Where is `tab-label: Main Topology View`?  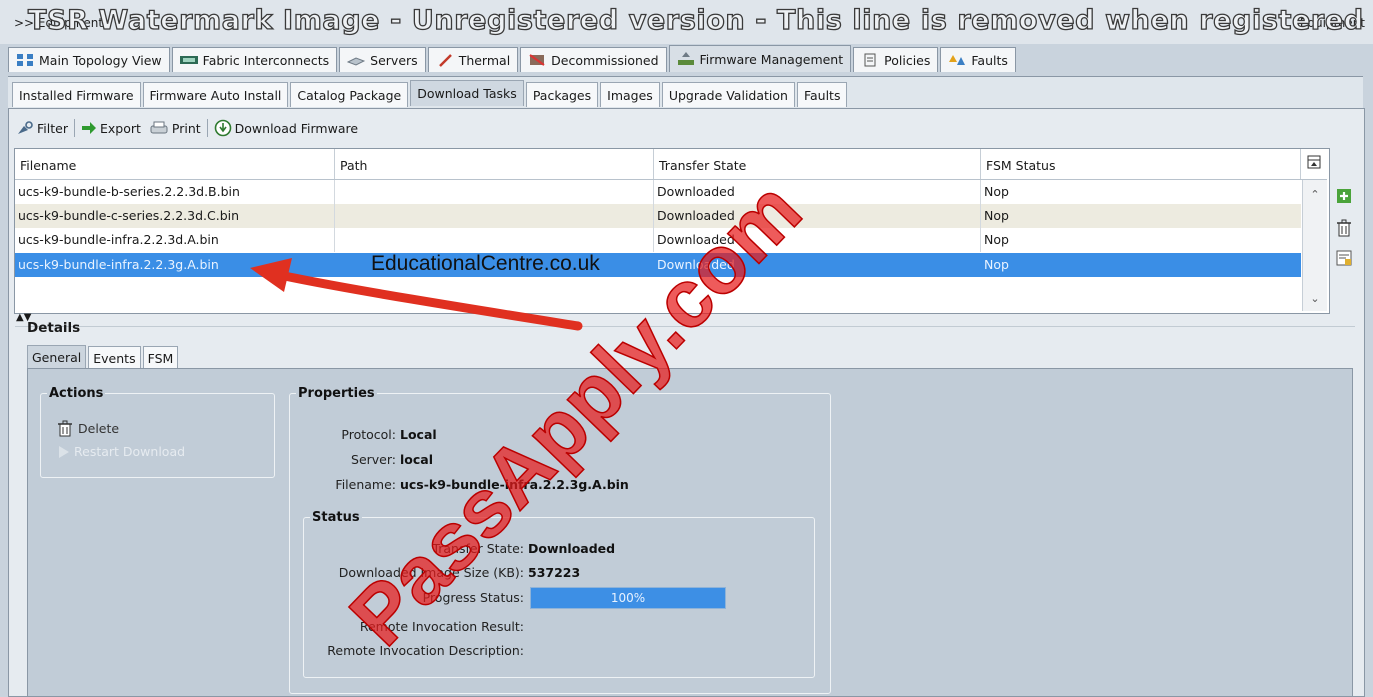 tab-label: Main Topology View is located at coordinates (100, 60).